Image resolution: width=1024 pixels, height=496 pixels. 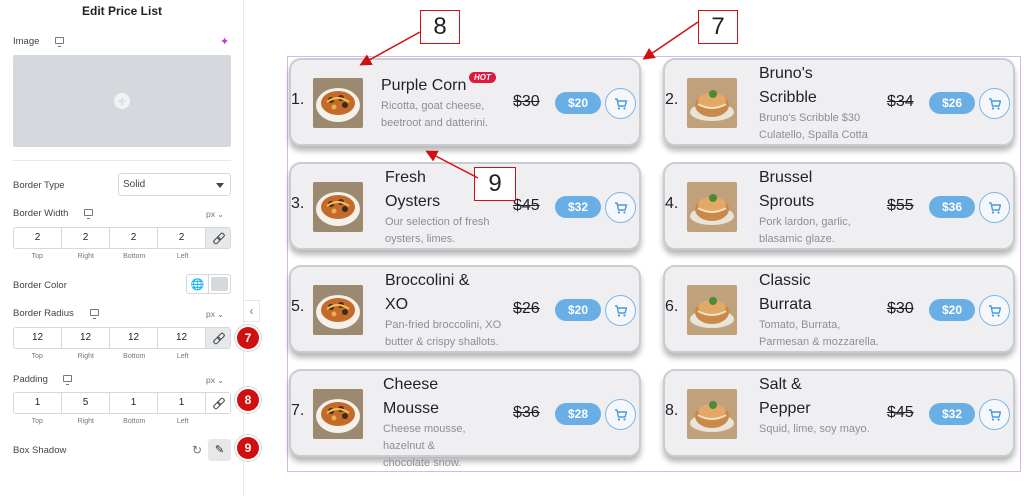 I want to click on edit-box-shadow-button: ✎, so click(x=219, y=450).